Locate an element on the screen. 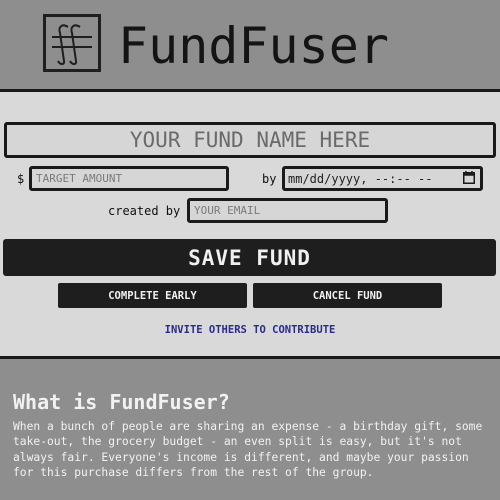 The width and height of the screenshot is (500, 500). by-label: by is located at coordinates (269, 179).